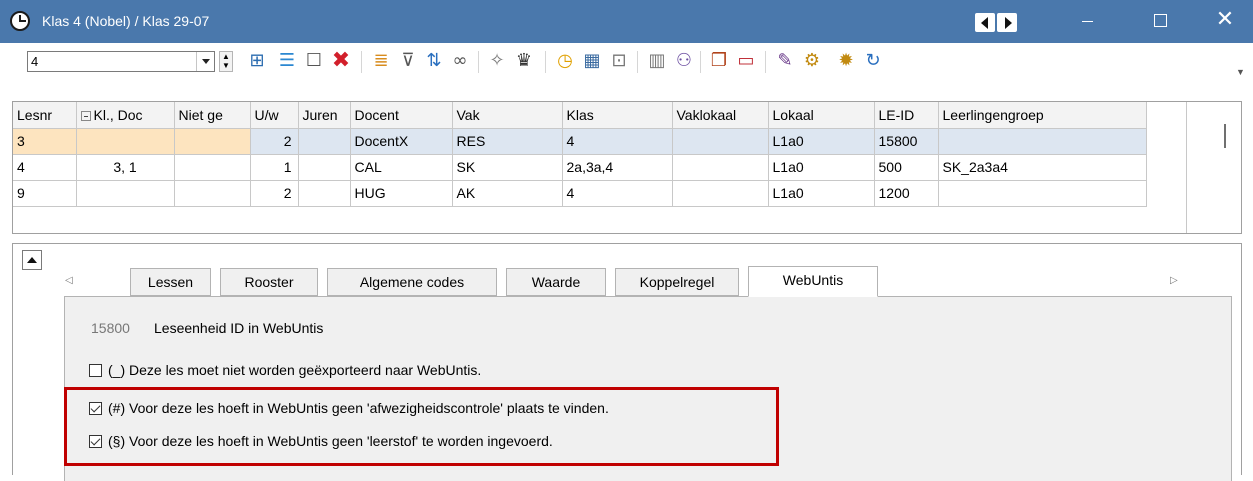 This screenshot has width=1253, height=481. I want to click on cell-docent: DocentX, so click(401, 141).